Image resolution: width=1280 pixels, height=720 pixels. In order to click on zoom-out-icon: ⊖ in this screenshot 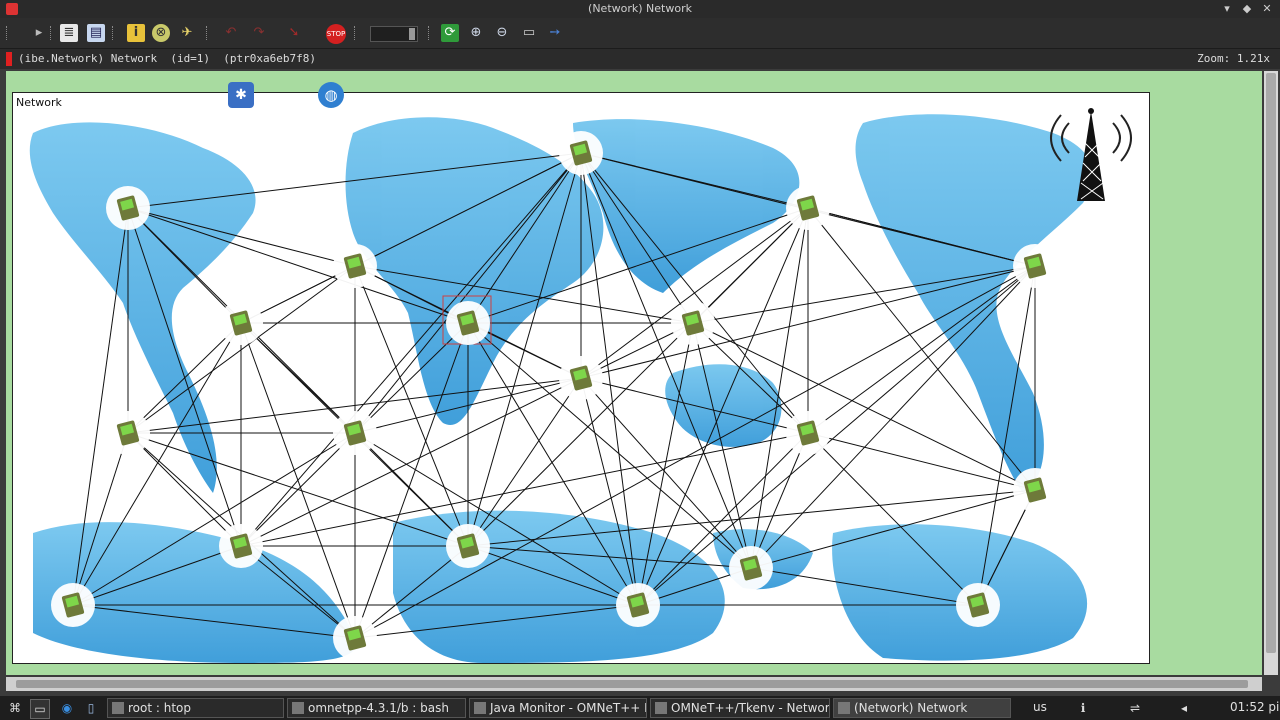, I will do `click(502, 33)`.